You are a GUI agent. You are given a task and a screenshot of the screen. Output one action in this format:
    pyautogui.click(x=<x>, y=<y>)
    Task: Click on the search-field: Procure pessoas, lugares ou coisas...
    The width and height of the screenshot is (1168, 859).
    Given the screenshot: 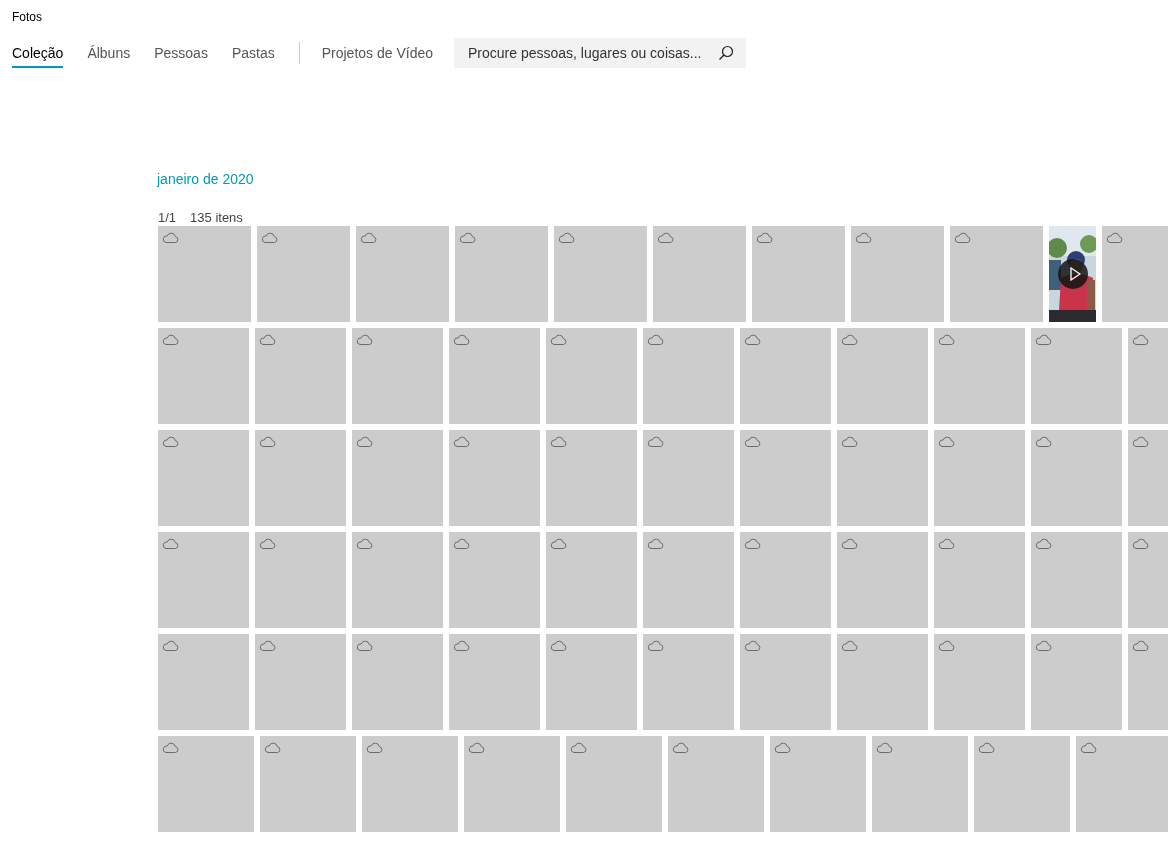 What is the action you would take?
    pyautogui.click(x=600, y=53)
    